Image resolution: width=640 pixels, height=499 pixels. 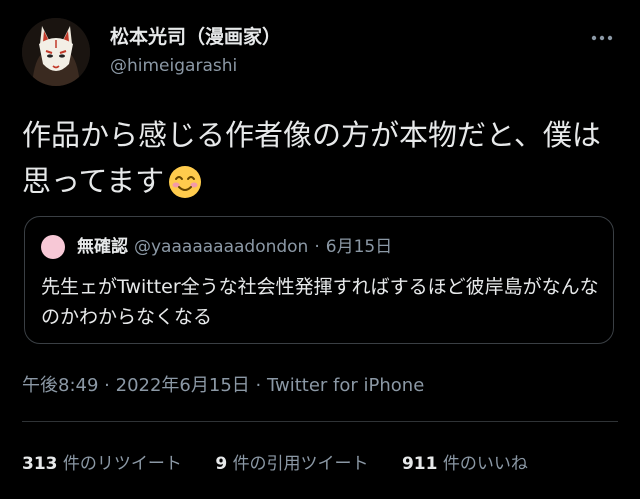 I want to click on divider, so click(x=320, y=421).